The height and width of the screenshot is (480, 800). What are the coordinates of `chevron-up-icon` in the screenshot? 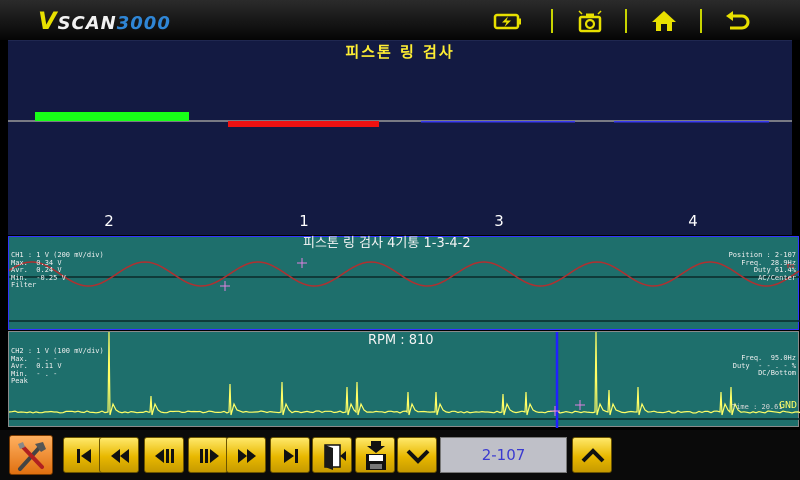 It's located at (593, 456).